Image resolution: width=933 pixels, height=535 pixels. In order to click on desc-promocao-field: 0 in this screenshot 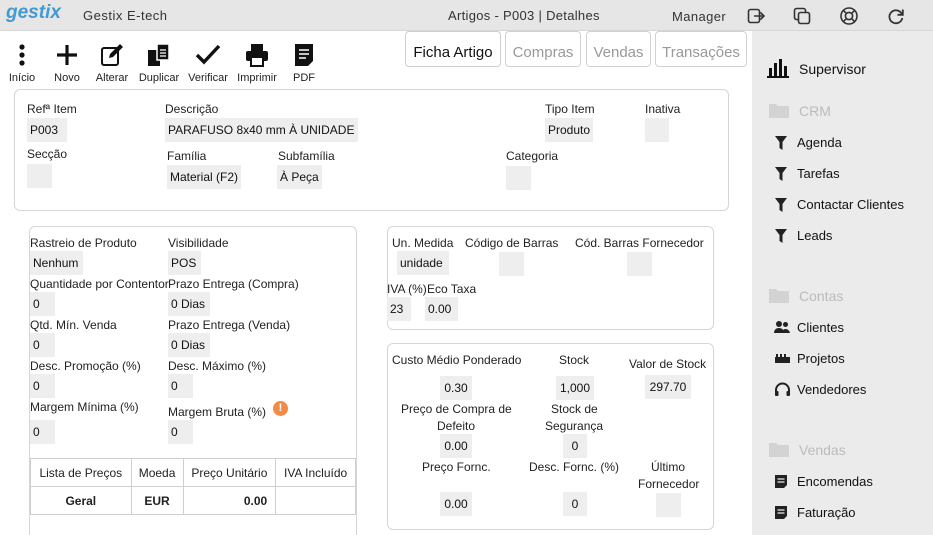, I will do `click(42, 386)`.